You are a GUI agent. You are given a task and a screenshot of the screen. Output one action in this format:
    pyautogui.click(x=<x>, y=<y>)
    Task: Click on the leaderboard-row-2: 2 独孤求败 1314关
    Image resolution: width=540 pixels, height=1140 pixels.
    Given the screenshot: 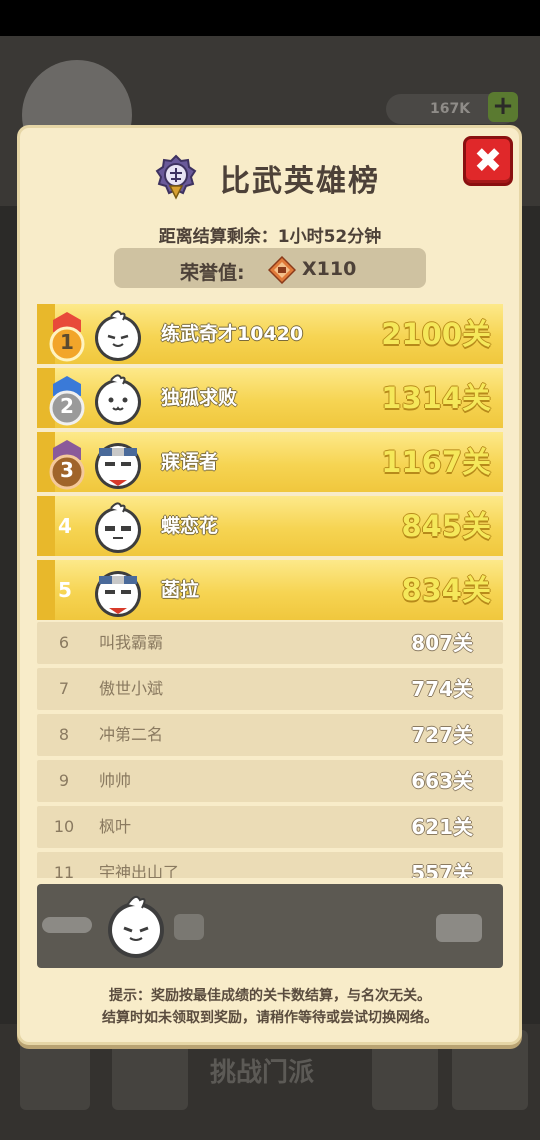 What is the action you would take?
    pyautogui.click(x=270, y=398)
    